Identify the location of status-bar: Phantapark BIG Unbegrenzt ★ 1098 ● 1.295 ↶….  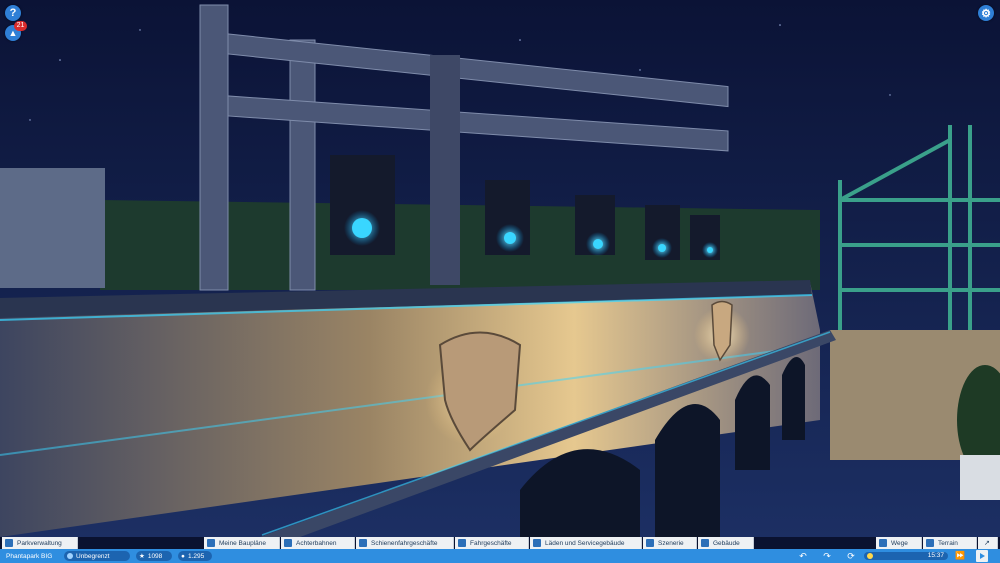
(500, 556).